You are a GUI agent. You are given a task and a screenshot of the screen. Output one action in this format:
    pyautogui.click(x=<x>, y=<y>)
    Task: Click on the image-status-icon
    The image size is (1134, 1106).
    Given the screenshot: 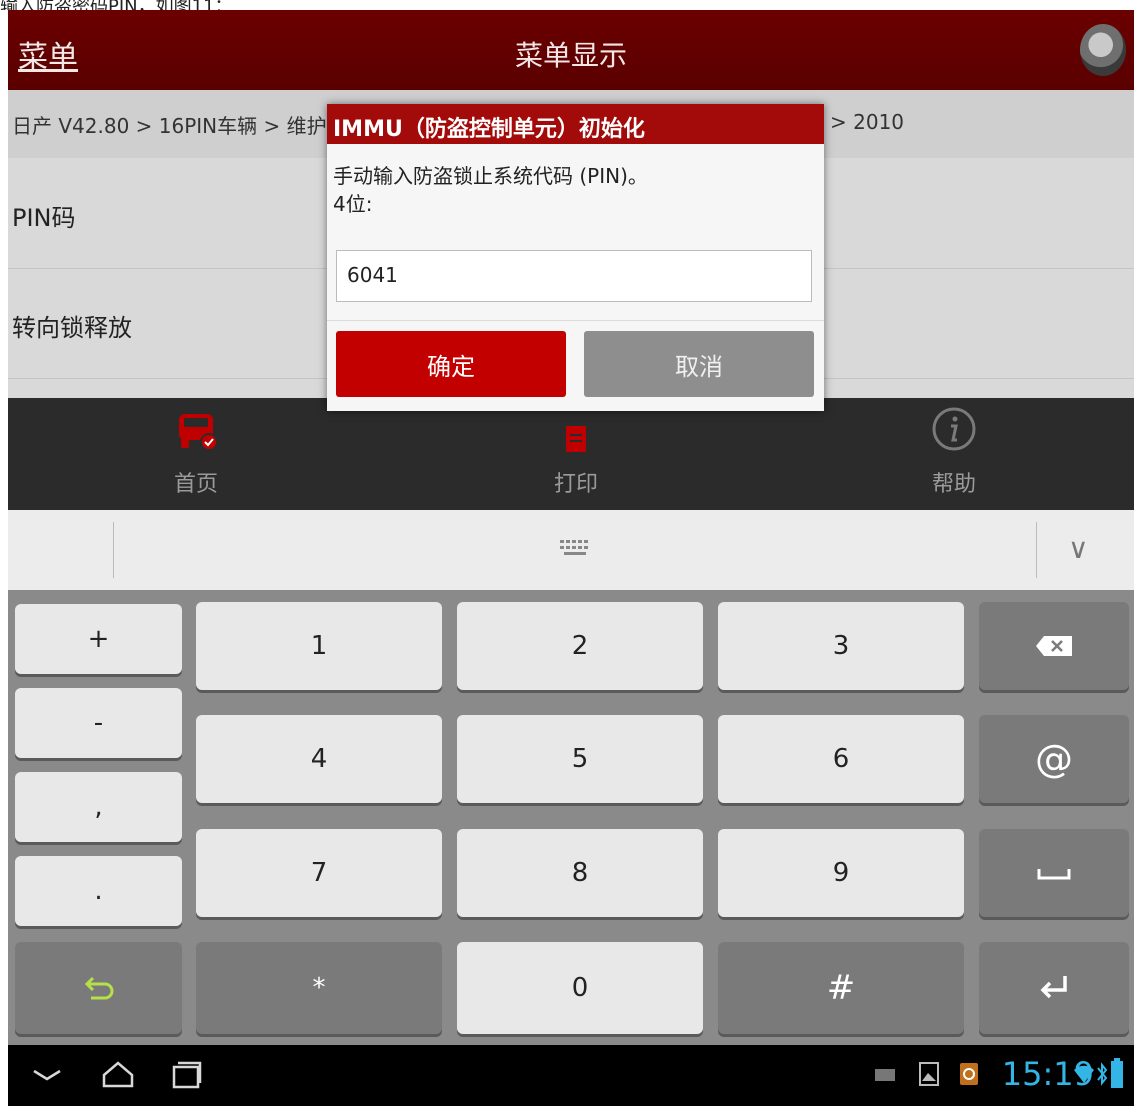 What is the action you would take?
    pyautogui.click(x=929, y=1074)
    